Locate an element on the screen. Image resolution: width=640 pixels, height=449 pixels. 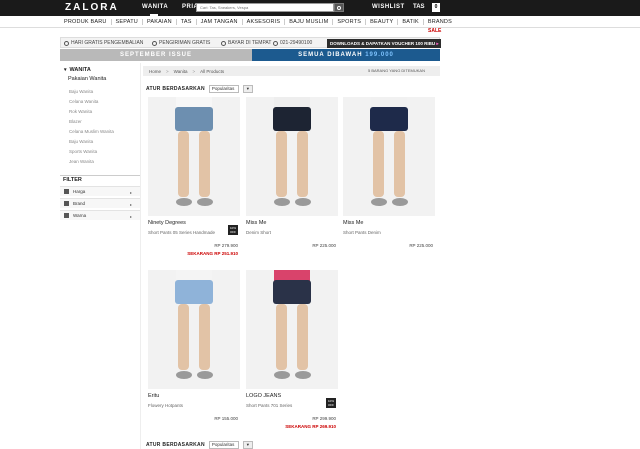
return-icon is located at coordinates (66, 43).